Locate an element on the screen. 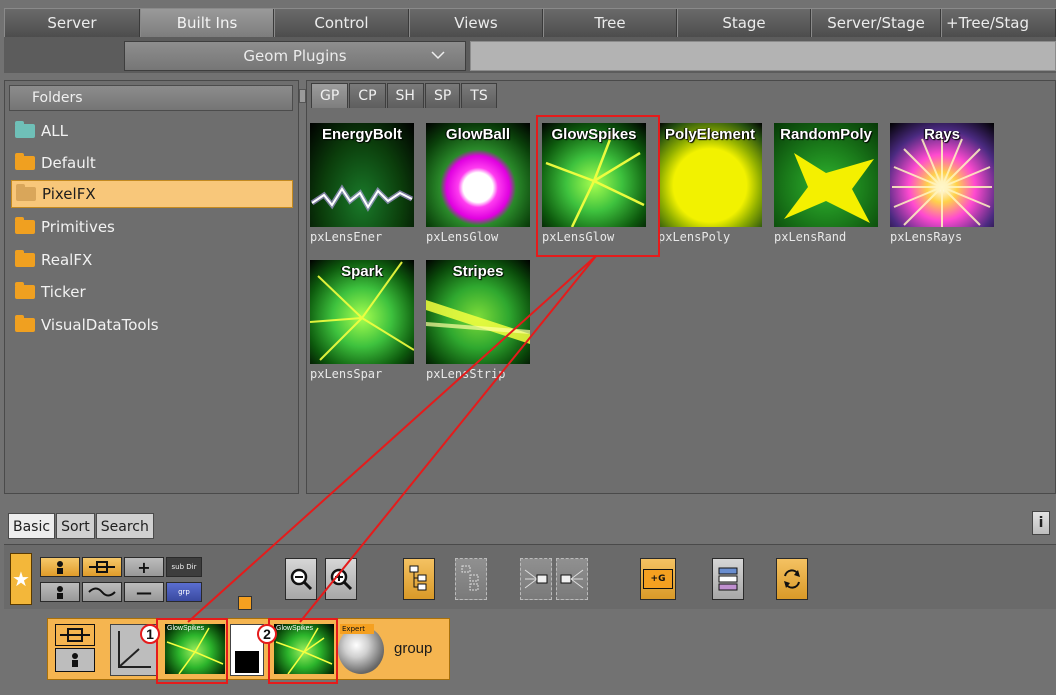  randompoly-title: RandomPoly is located at coordinates (826, 134).